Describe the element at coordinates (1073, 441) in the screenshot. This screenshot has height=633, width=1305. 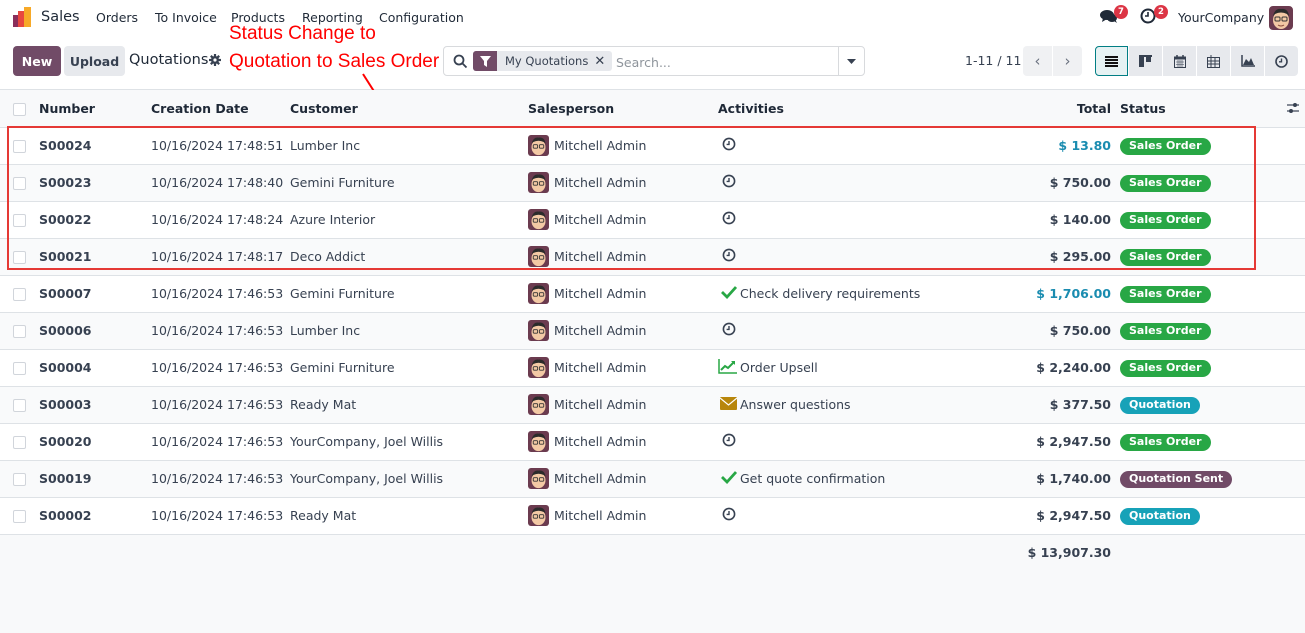
I see `order-total: $ 2,947.50` at that location.